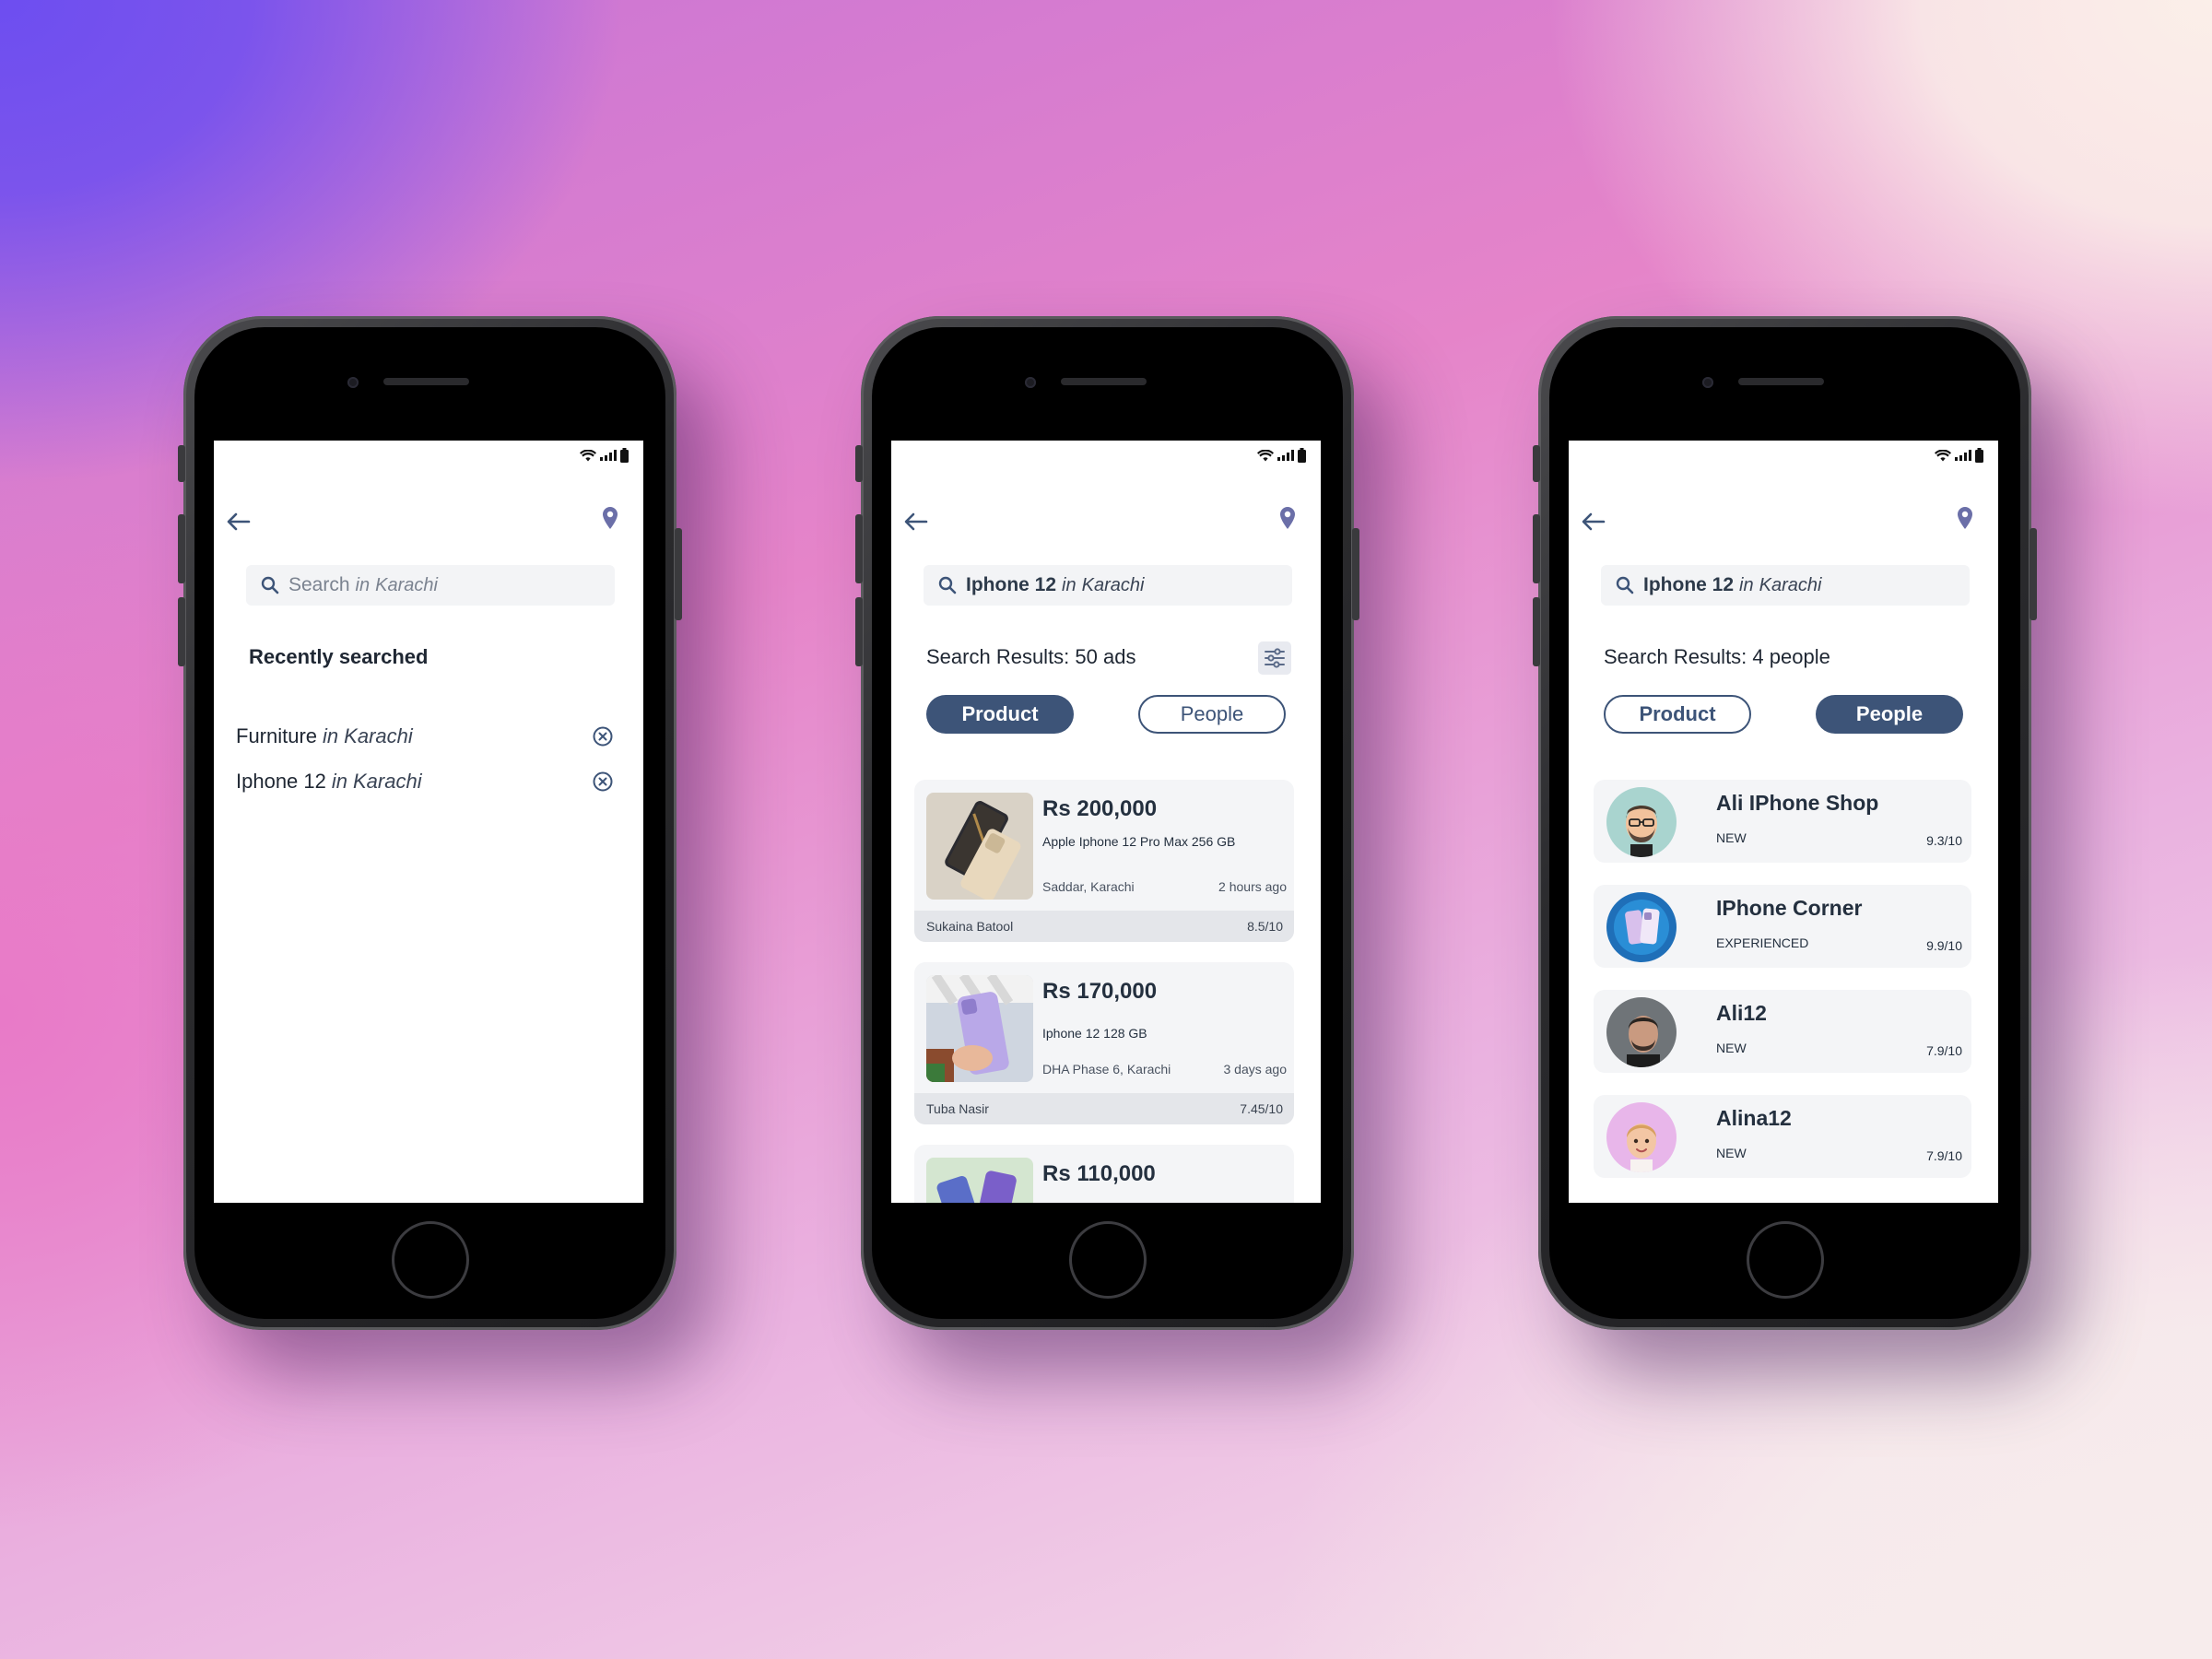 This screenshot has height=1659, width=2212. I want to click on product-title: Apple Iphone 12 Pro Max 256 GB, so click(1139, 841).